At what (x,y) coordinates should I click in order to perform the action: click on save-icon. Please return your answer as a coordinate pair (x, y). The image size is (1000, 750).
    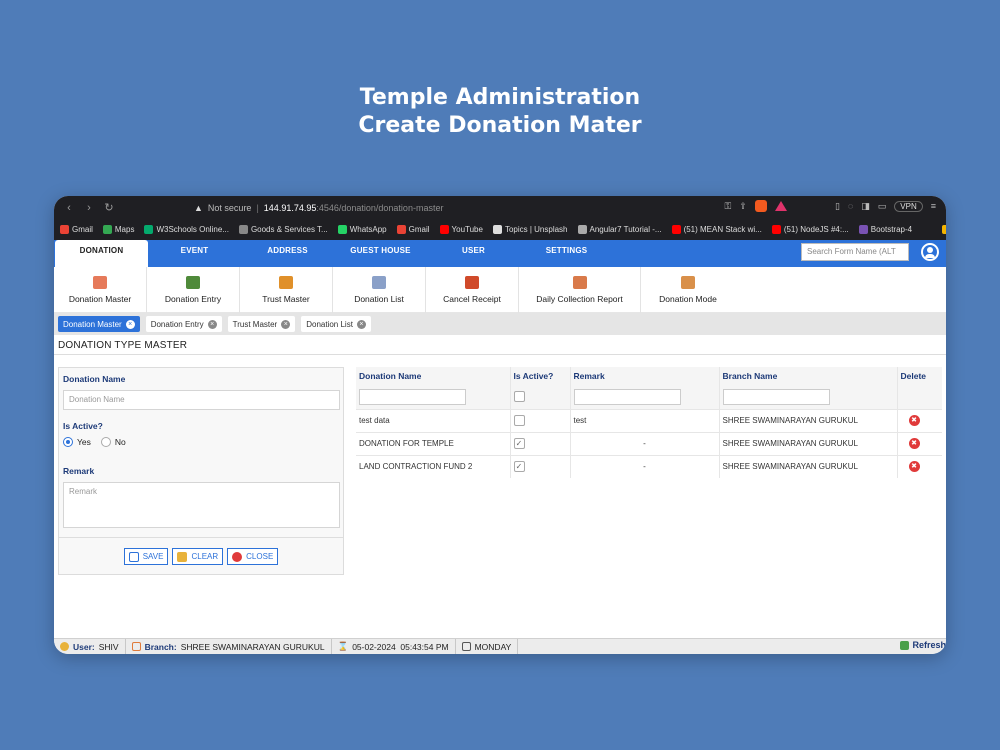
    Looking at the image, I should click on (133, 556).